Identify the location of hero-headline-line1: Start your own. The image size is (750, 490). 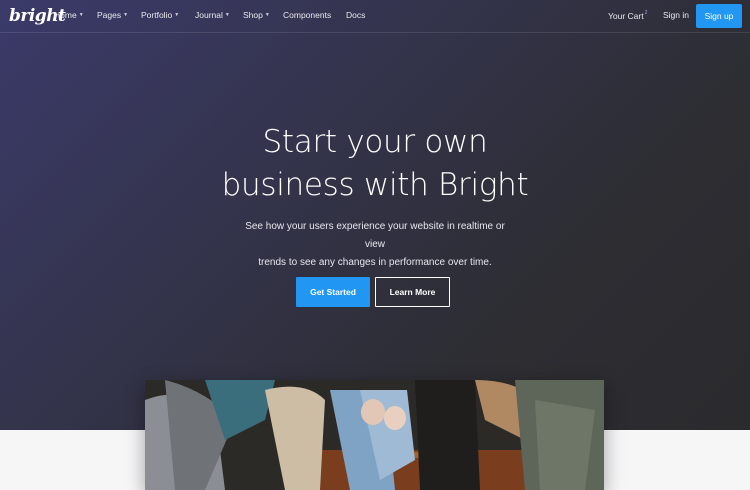
(375, 142).